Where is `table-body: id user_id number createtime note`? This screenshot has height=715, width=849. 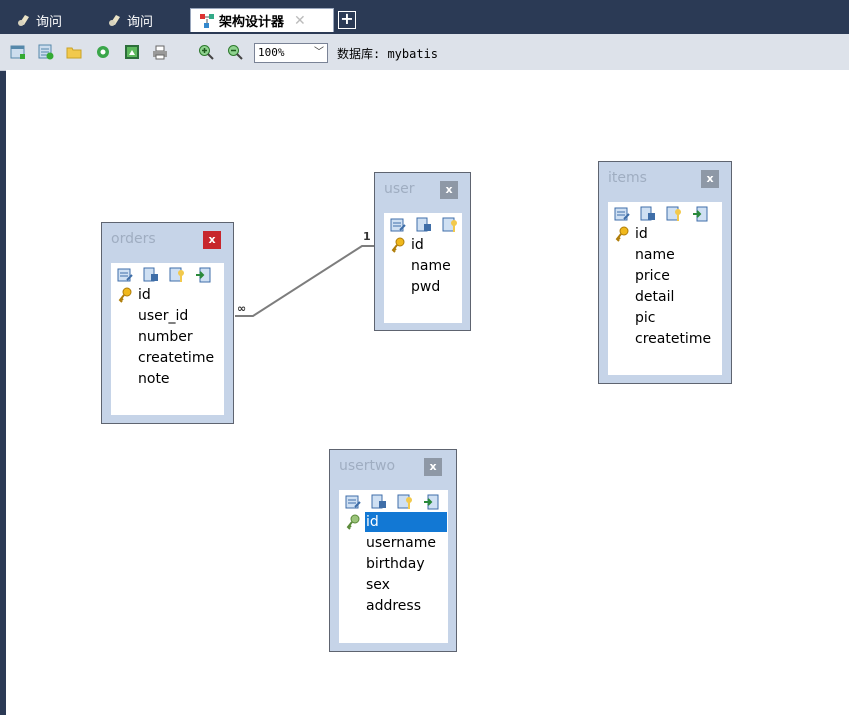
table-body: id user_id number createtime note is located at coordinates (167, 339).